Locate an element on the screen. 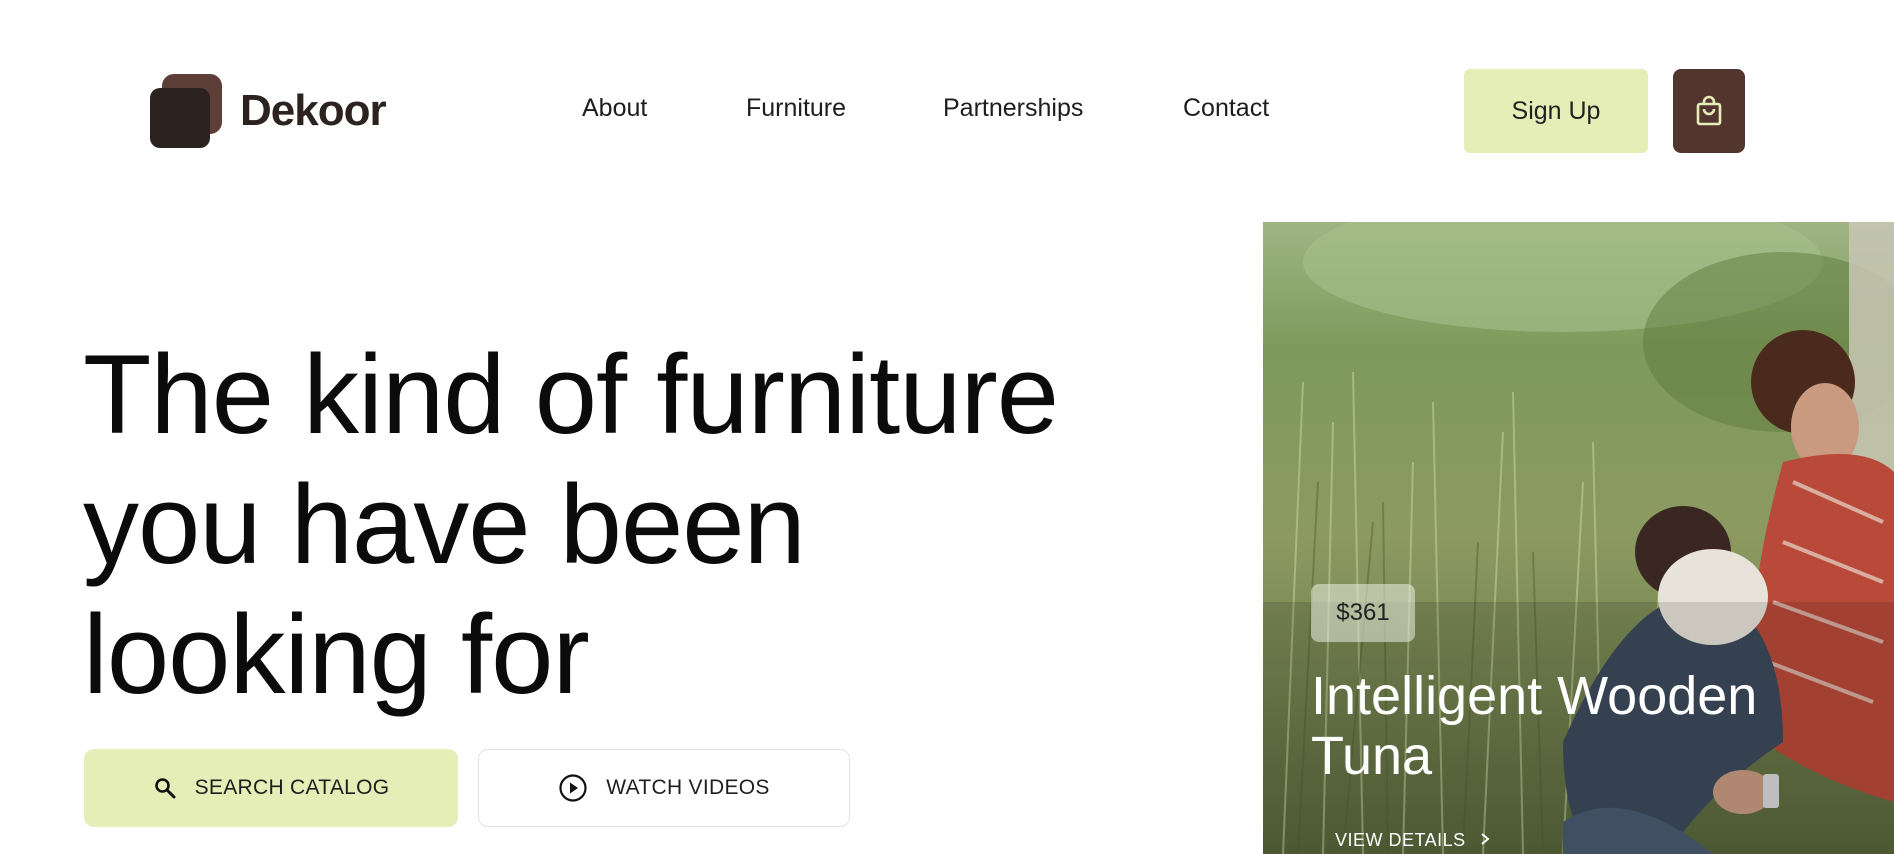 This screenshot has height=854, width=1894. nav-item-furniture: Furniture is located at coordinates (796, 108).